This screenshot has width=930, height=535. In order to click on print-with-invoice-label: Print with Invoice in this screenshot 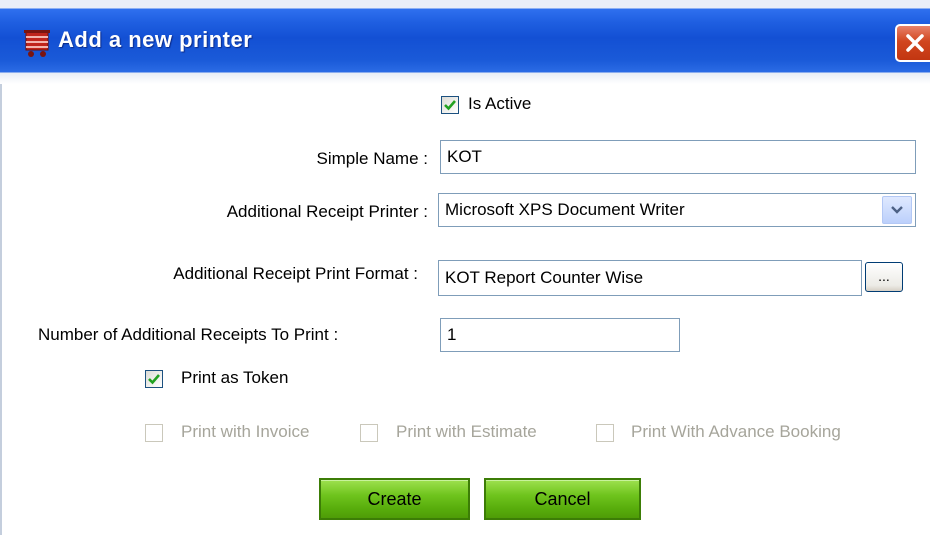, I will do `click(245, 432)`.